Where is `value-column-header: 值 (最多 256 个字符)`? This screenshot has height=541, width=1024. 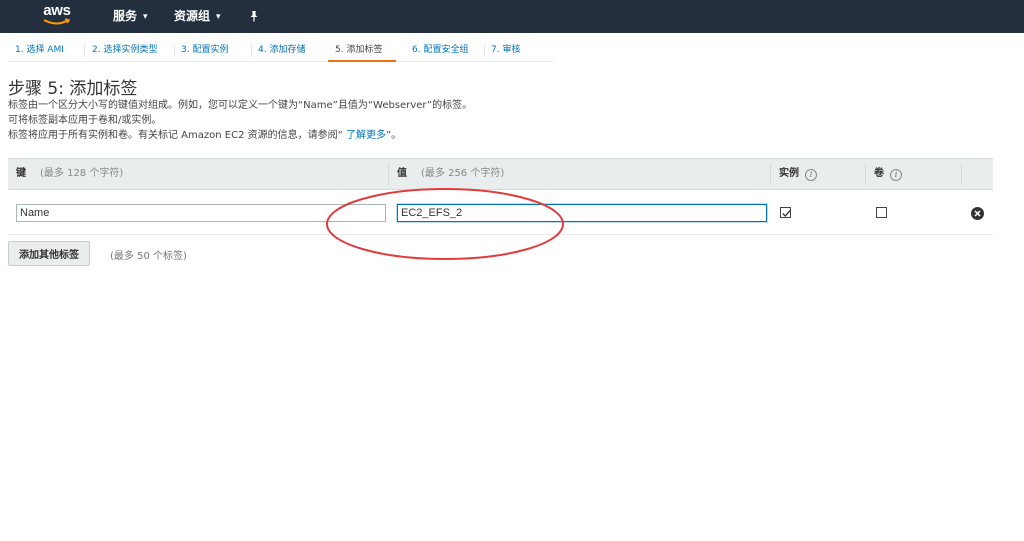 value-column-header: 值 (最多 256 个字符) is located at coordinates (450, 174).